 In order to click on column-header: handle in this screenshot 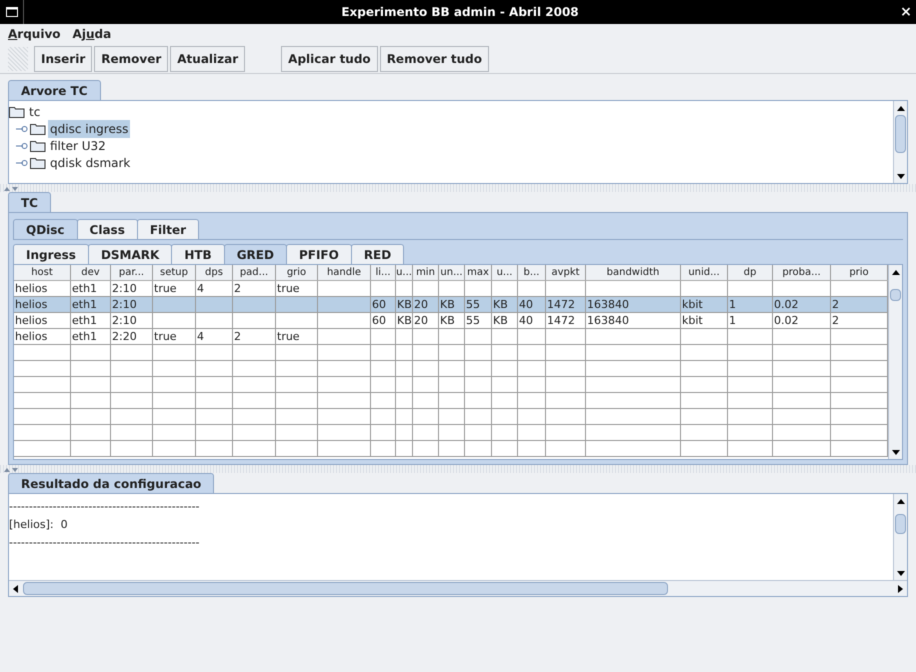, I will do `click(344, 272)`.